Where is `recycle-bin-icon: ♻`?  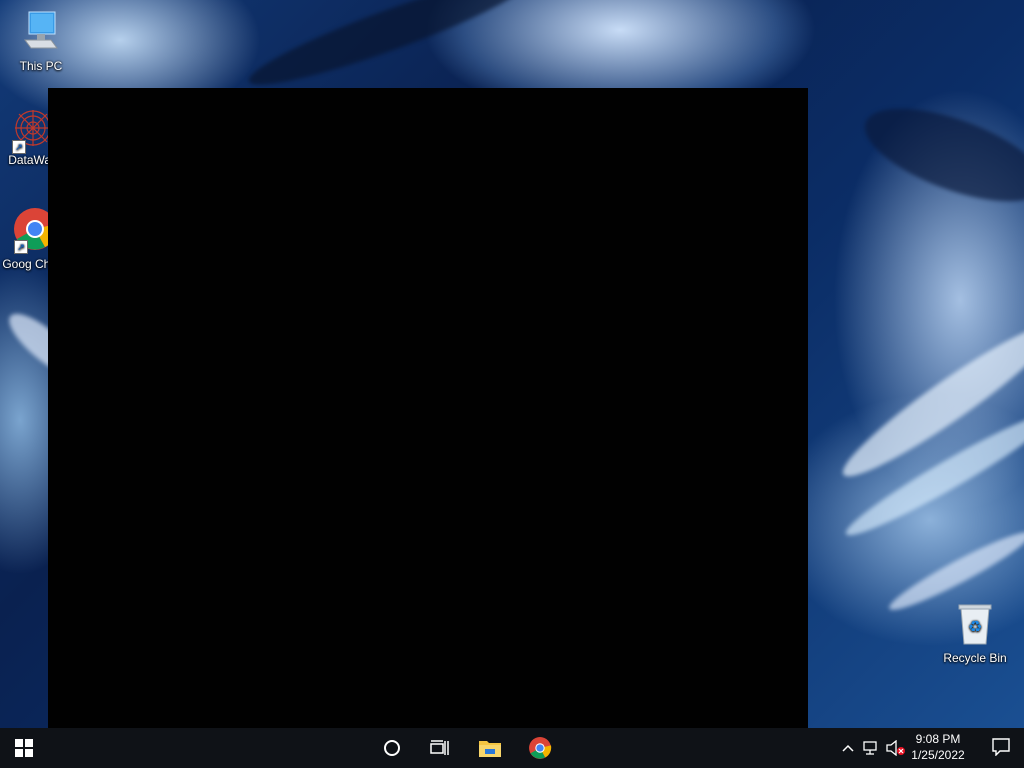 recycle-bin-icon: ♻ is located at coordinates (975, 624).